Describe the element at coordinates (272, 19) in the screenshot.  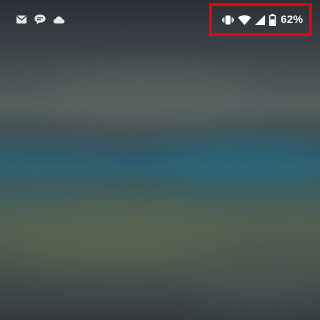
I see `battery-icon` at that location.